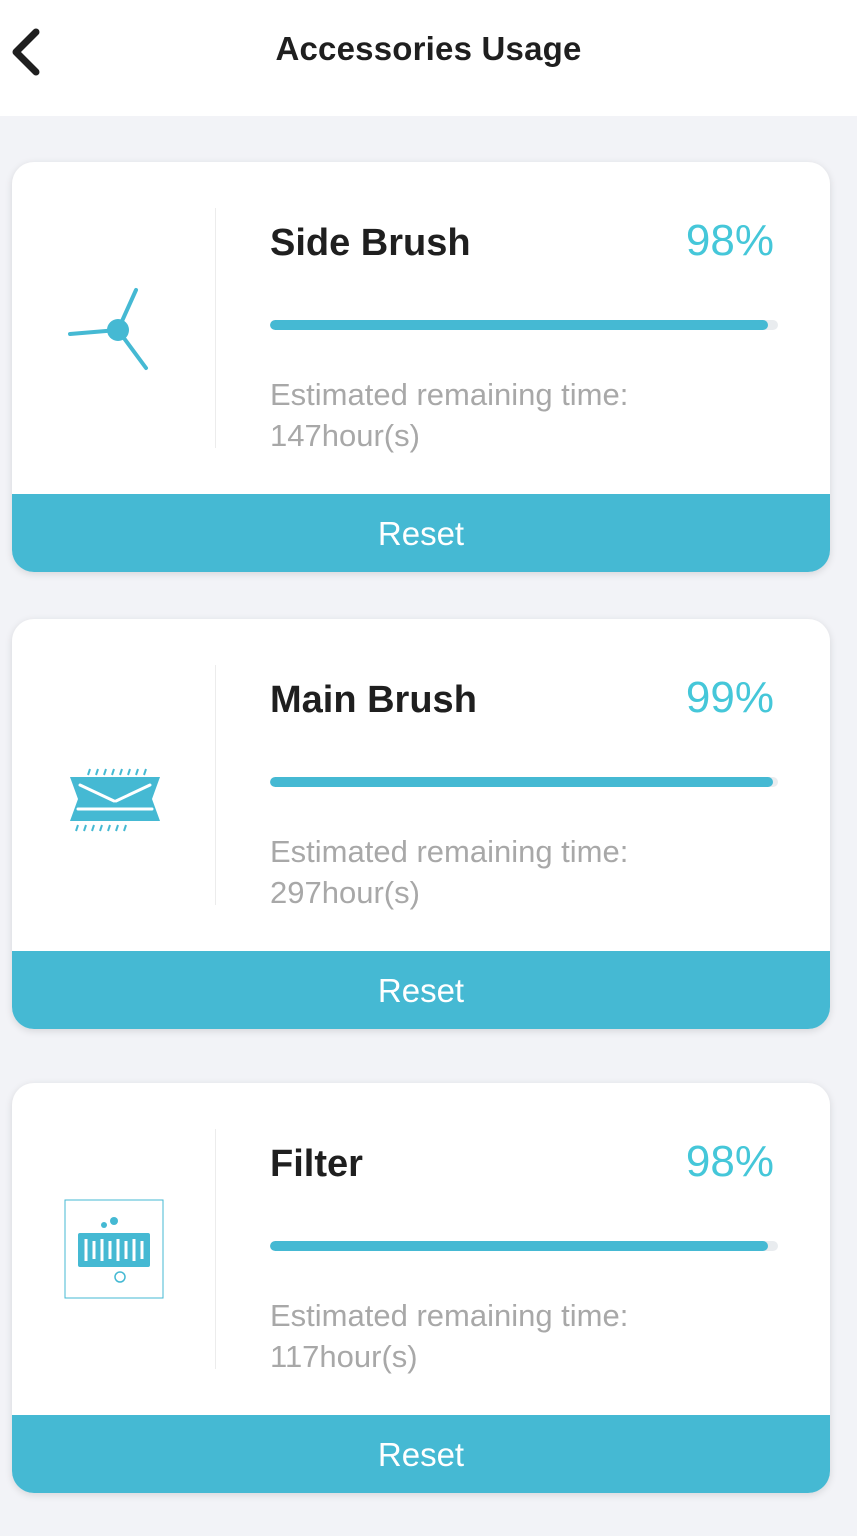 The width and height of the screenshot is (857, 1536). What do you see at coordinates (373, 700) in the screenshot?
I see `accessory-name: Main Brush` at bounding box center [373, 700].